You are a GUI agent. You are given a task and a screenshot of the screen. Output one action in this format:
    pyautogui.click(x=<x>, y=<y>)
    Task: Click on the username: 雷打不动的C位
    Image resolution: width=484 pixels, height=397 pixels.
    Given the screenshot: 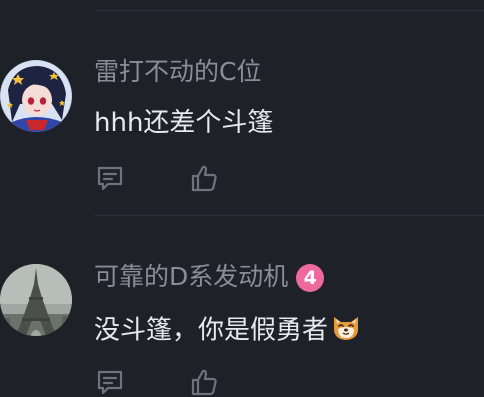 What is the action you would take?
    pyautogui.click(x=177, y=72)
    